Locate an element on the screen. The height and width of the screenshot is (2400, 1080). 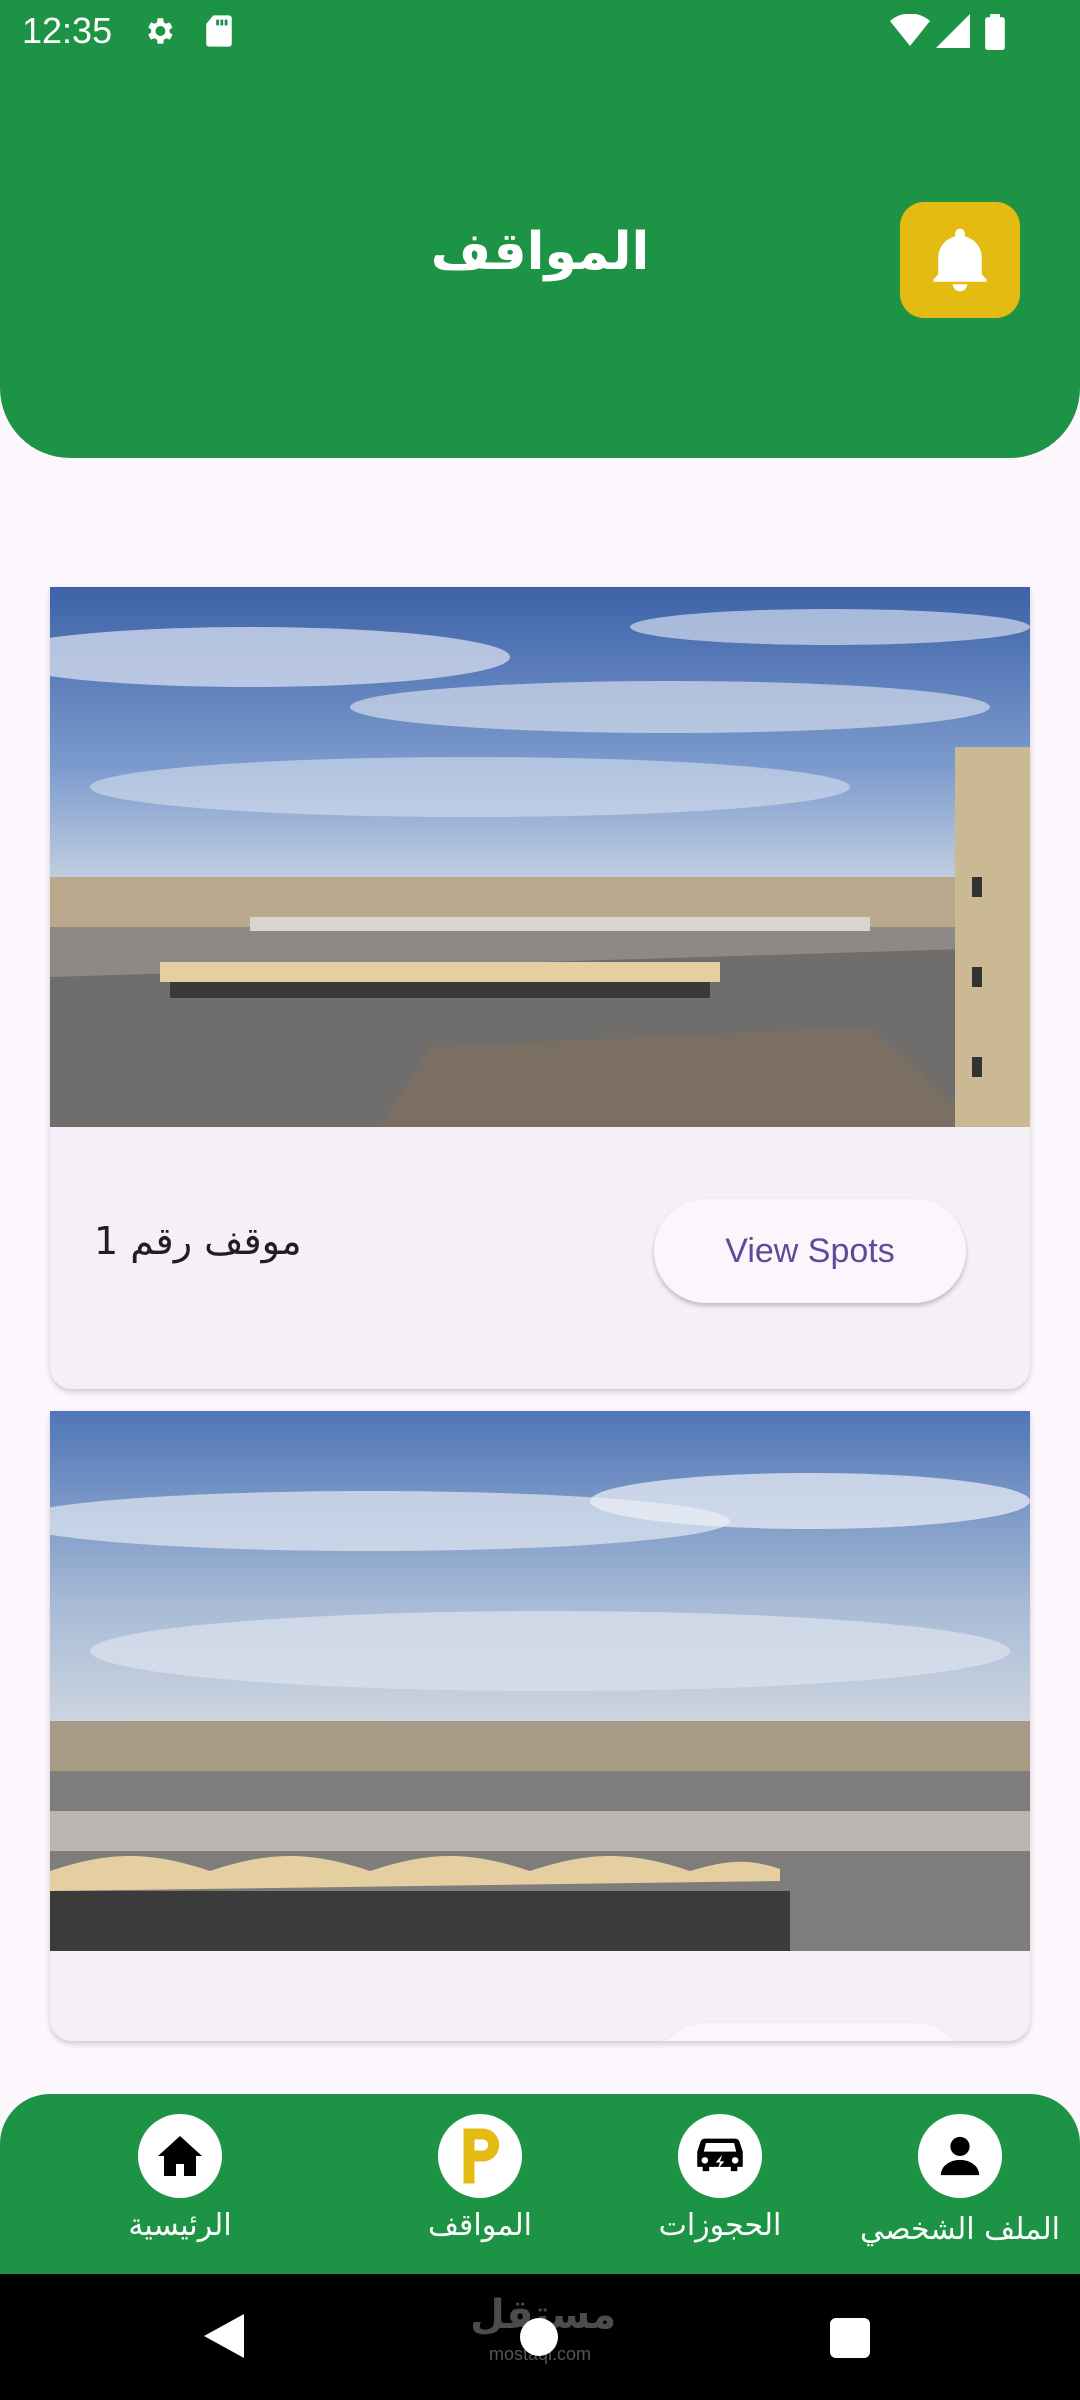
nav-item-home: الرئيسية is located at coordinates (180, 2189).